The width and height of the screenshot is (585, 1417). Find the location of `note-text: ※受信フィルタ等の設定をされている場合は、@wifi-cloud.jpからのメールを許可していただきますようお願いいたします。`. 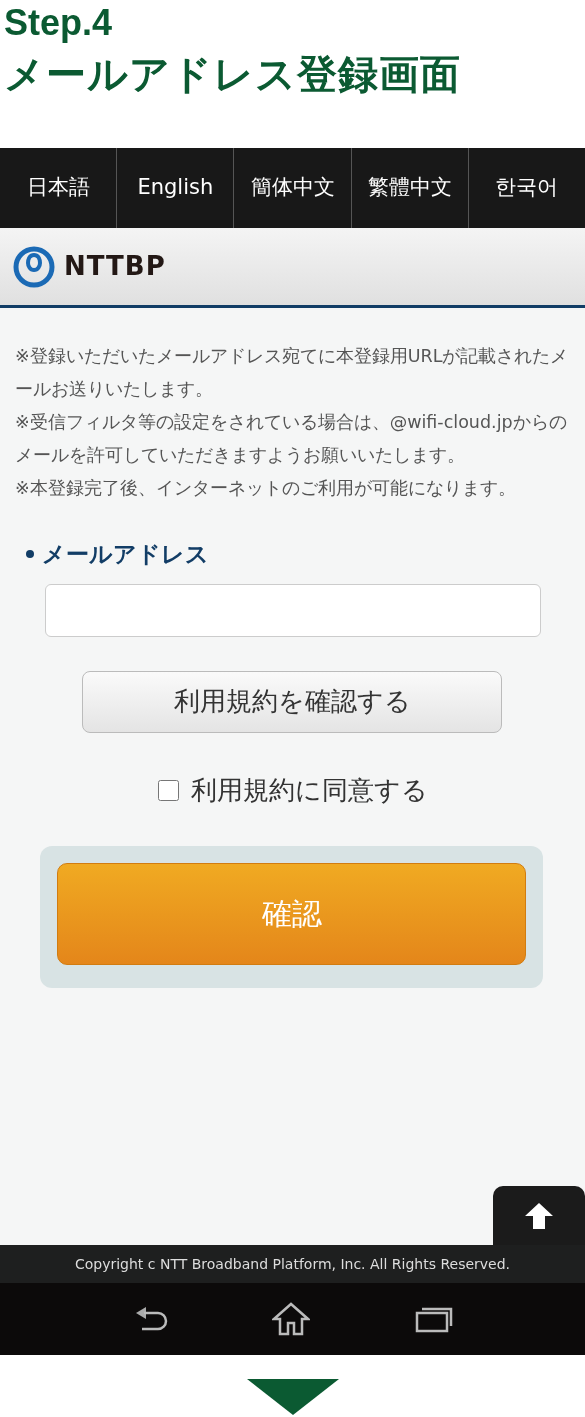

note-text: ※受信フィルタ等の設定をされている場合は、@wifi-cloud.jpからのメールを許可していただきますようお願いいたします。 is located at coordinates (291, 439).